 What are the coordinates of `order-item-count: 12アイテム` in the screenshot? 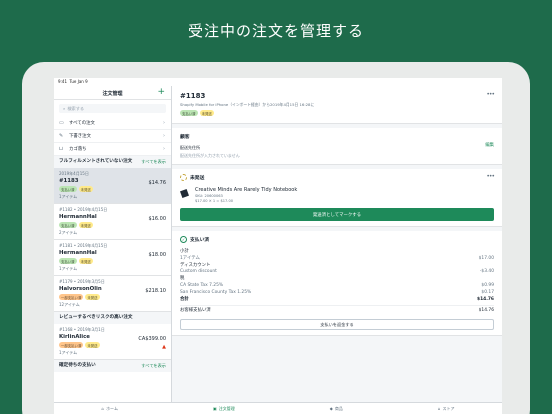 It's located at (69, 304).